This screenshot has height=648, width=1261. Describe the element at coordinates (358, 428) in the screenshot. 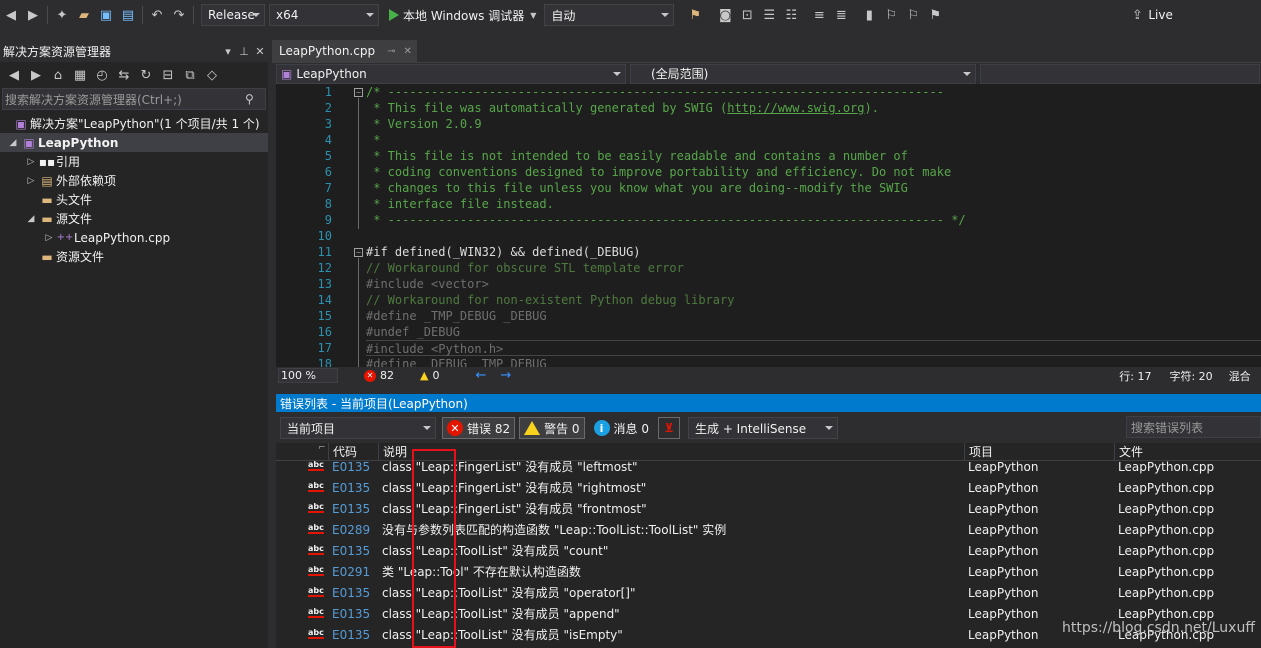

I see `scope-select: 当前项目` at that location.